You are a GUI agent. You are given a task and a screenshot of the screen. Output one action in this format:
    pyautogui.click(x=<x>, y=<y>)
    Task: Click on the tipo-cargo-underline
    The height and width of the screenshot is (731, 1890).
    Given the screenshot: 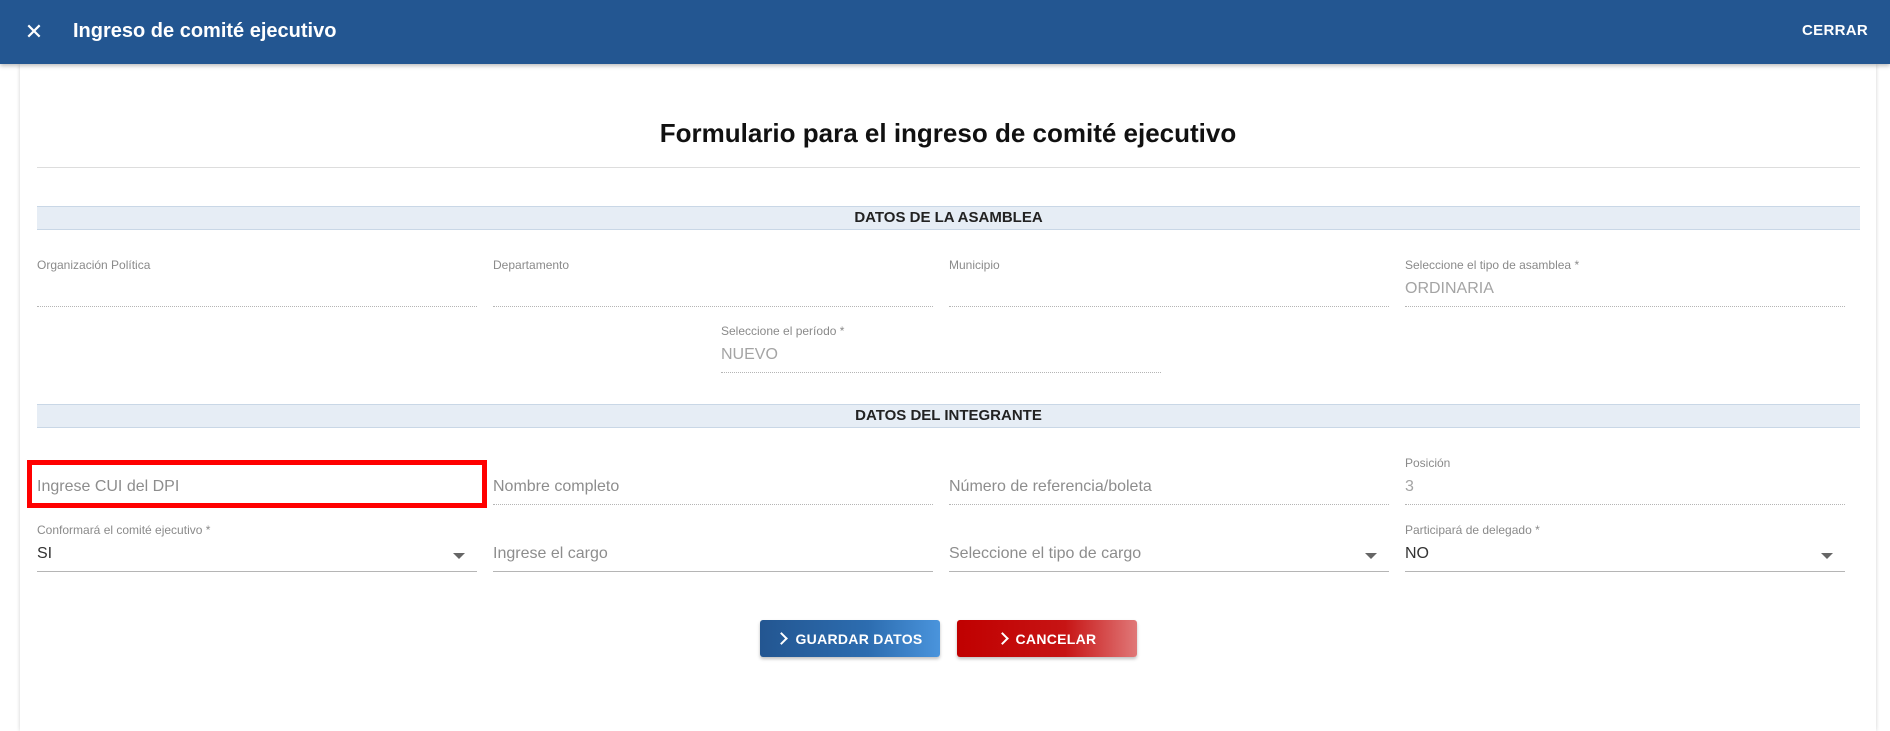 What is the action you would take?
    pyautogui.click(x=1169, y=571)
    